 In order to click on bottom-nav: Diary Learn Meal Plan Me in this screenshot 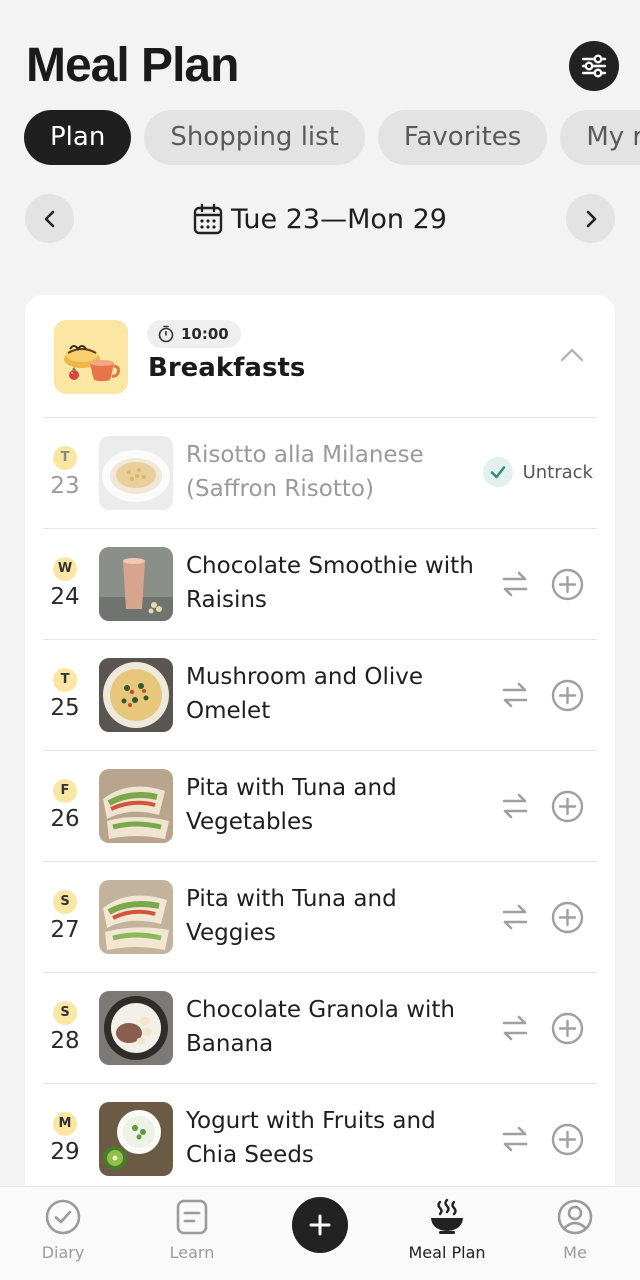, I will do `click(320, 1233)`.